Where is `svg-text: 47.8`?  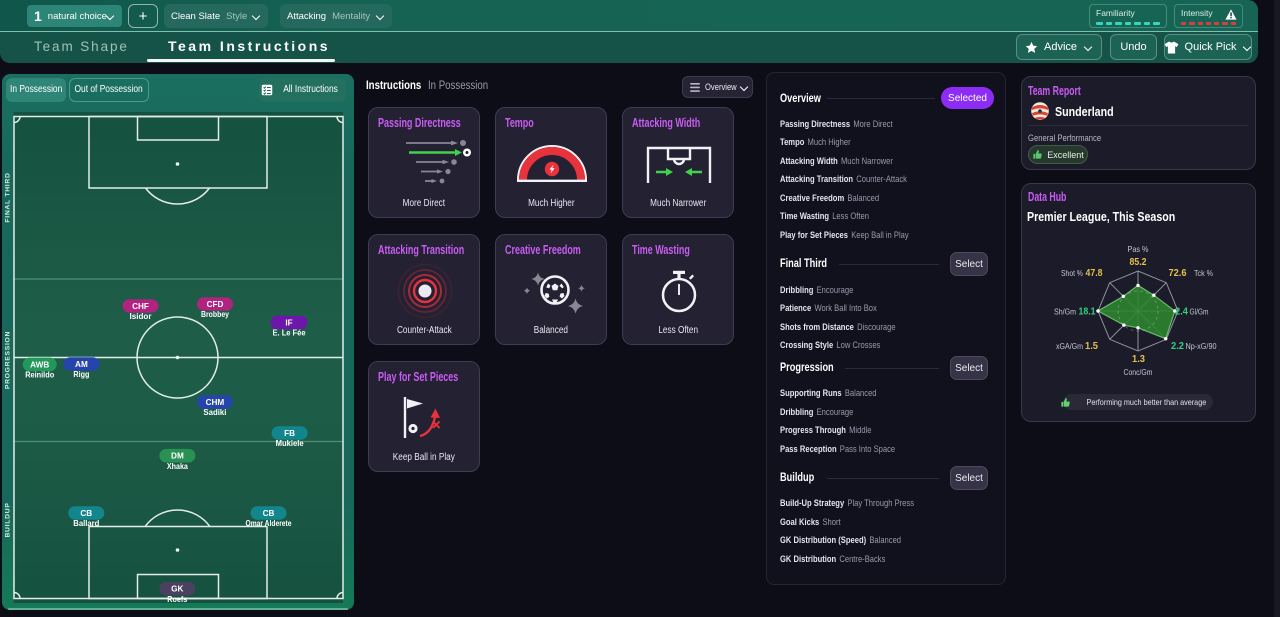 svg-text: 47.8 is located at coordinates (1094, 273).